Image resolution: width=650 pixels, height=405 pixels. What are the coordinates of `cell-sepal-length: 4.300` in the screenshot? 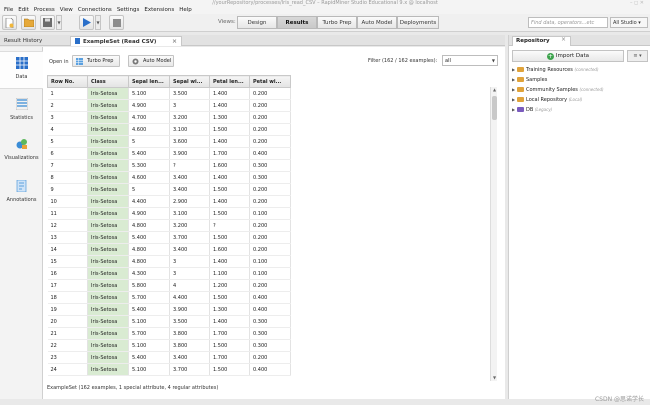 It's located at (149, 273).